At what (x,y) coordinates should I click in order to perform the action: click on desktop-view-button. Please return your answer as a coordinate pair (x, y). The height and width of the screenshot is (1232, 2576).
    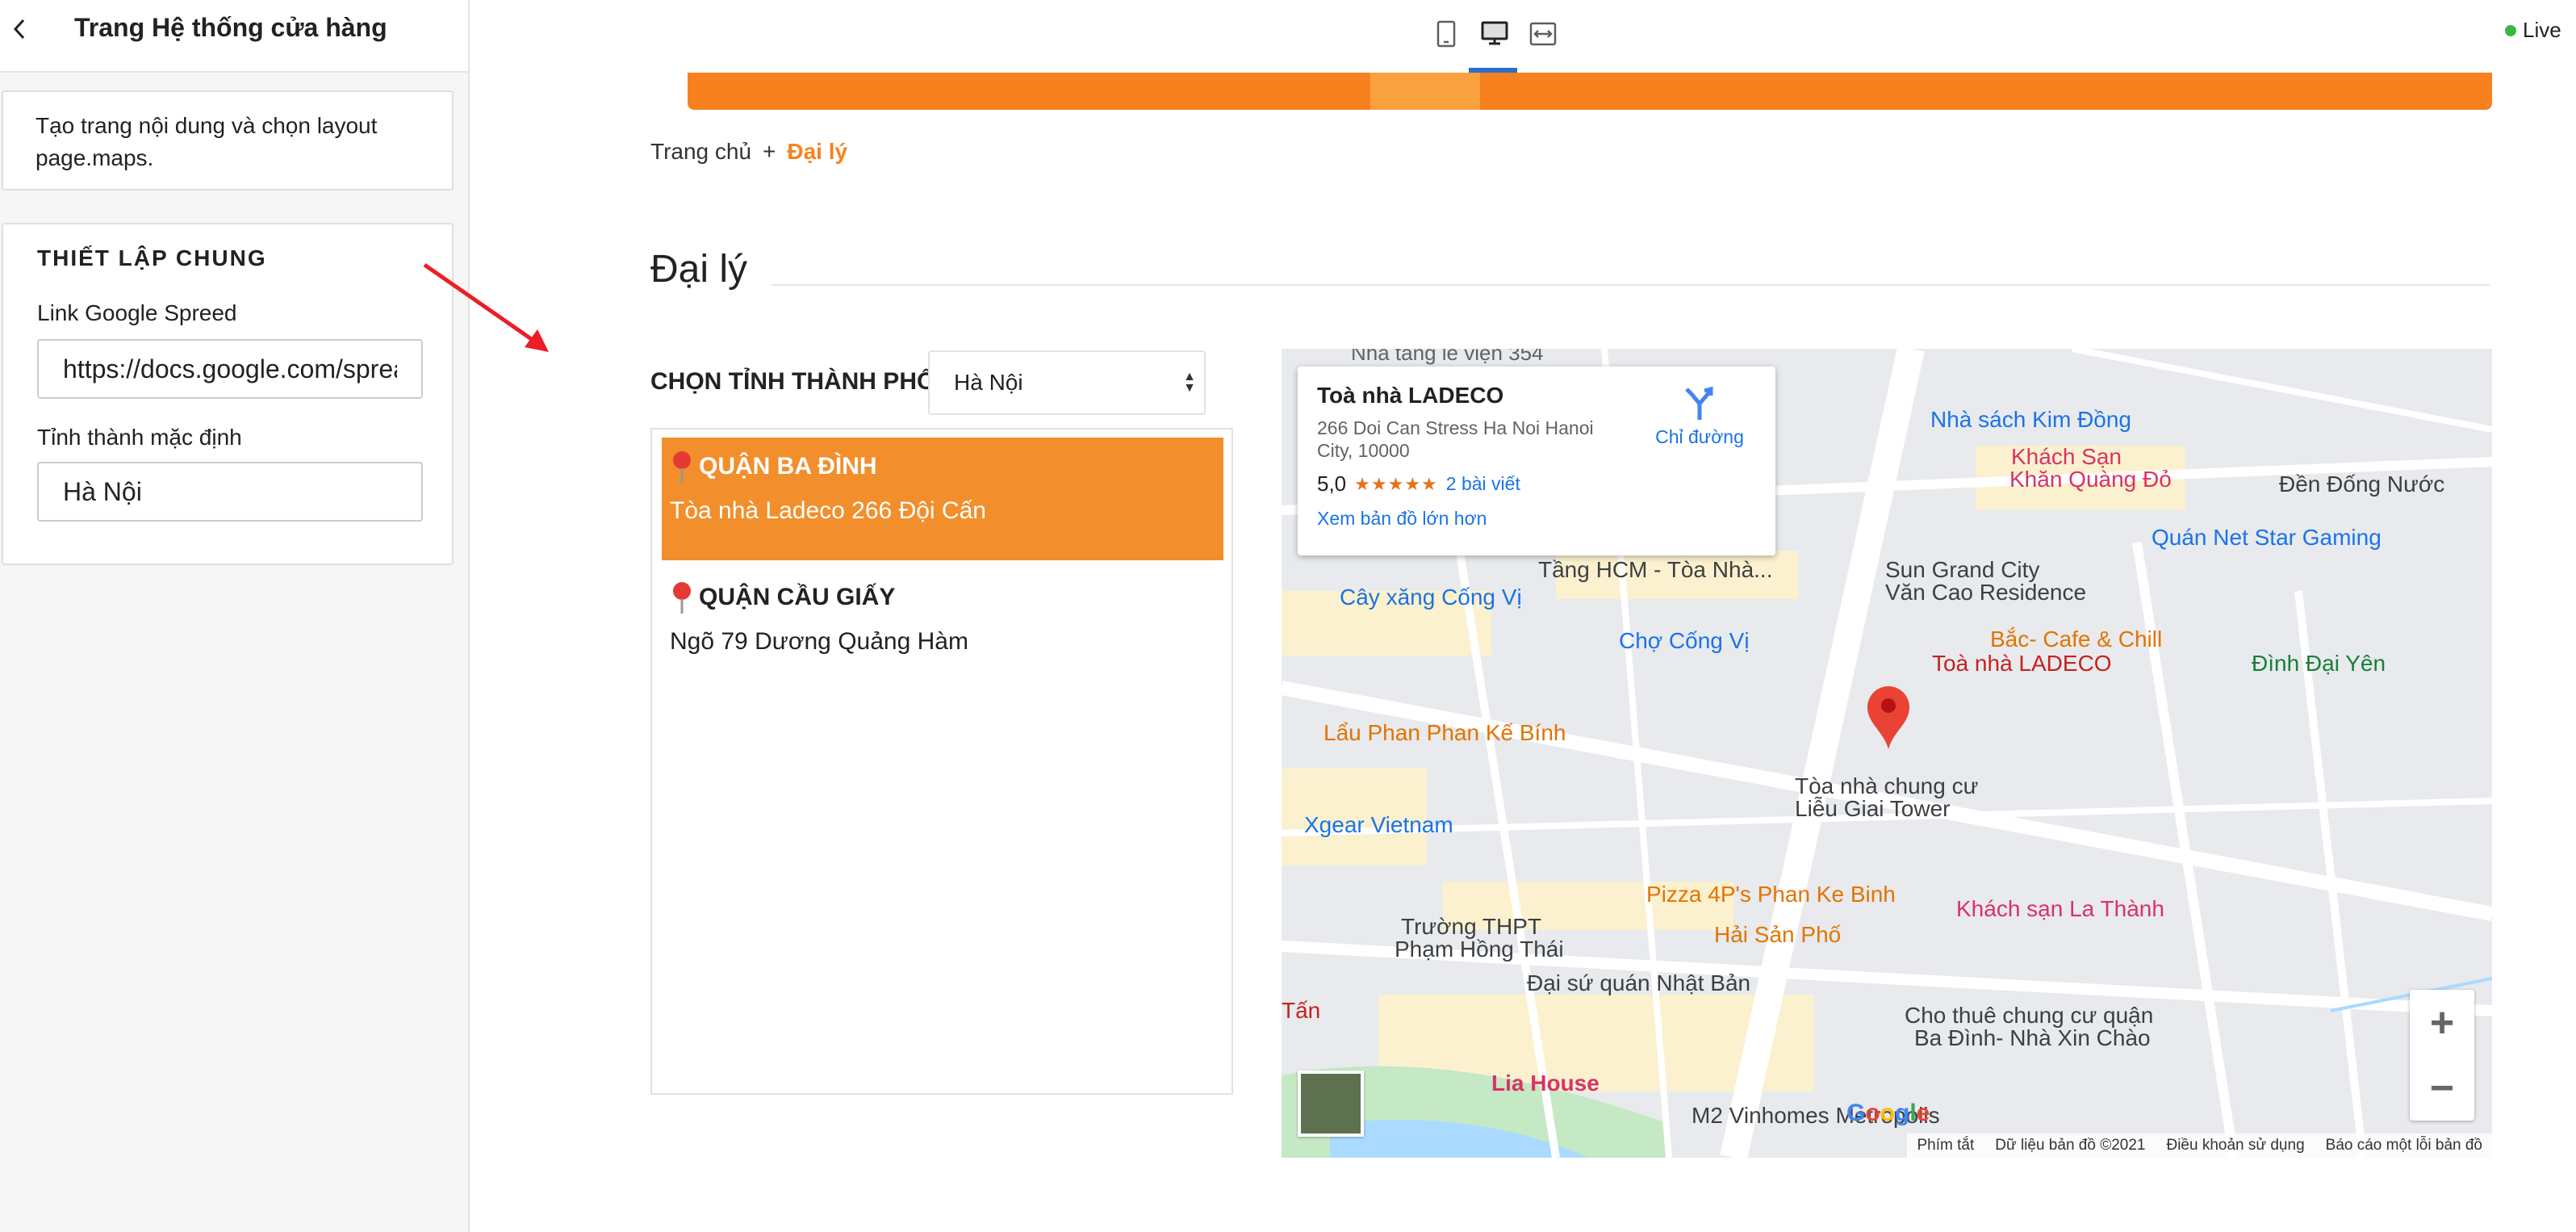
    Looking at the image, I should click on (1494, 34).